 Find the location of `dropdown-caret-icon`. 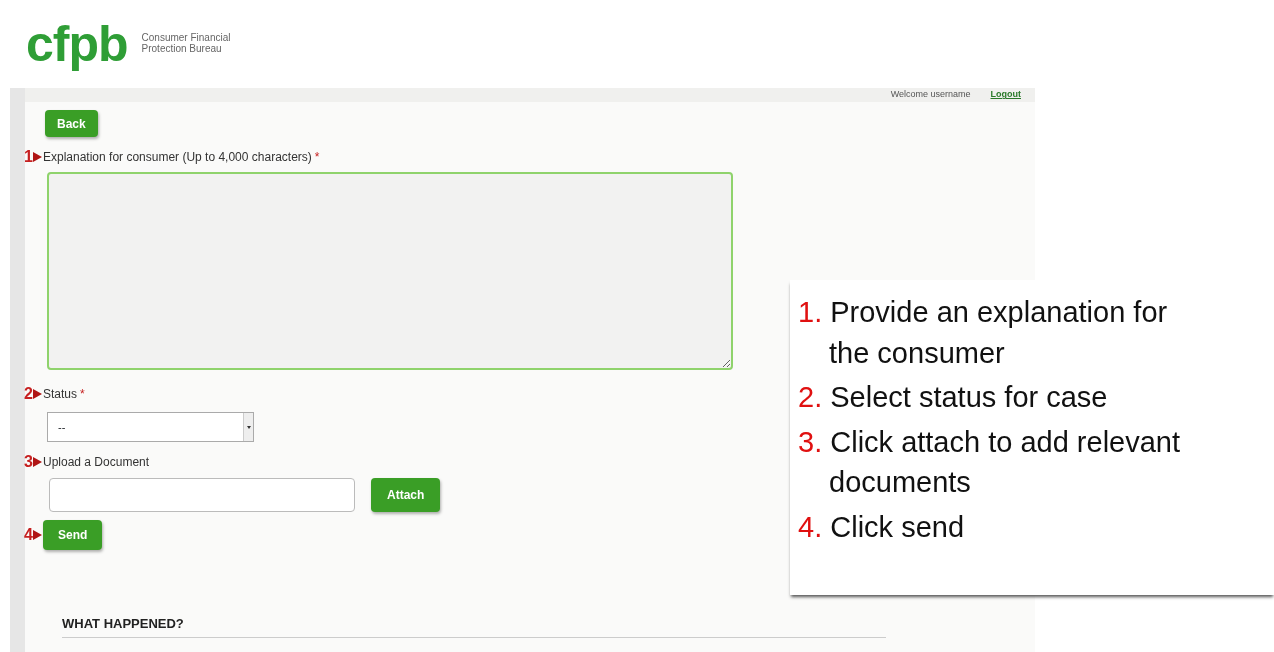

dropdown-caret-icon is located at coordinates (248, 427).